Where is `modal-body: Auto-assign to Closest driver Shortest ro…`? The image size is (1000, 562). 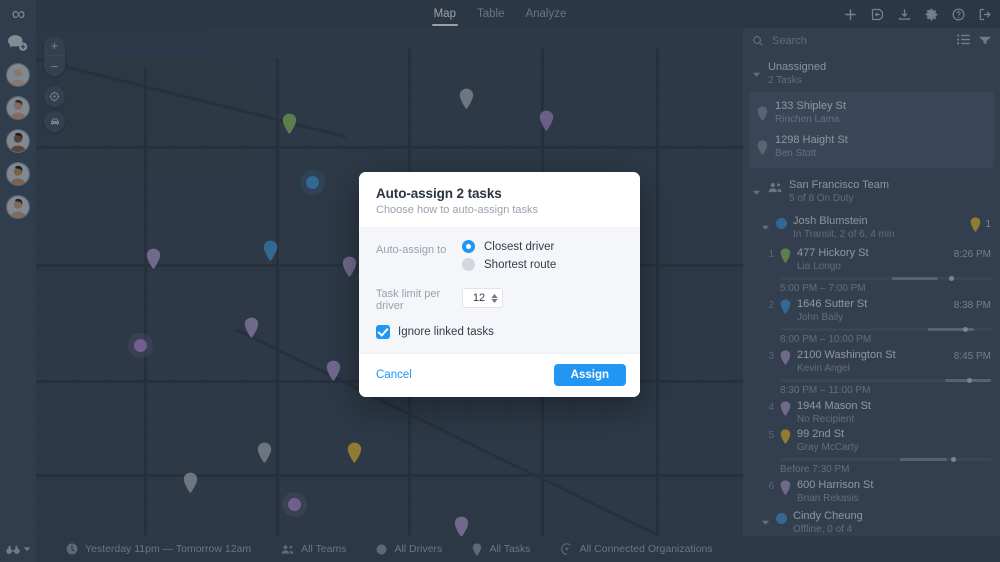 modal-body: Auto-assign to Closest driver Shortest ro… is located at coordinates (499, 290).